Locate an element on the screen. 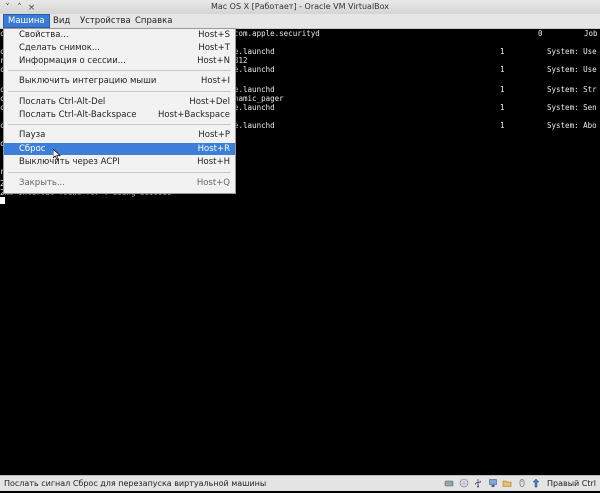  menu-machine: Машина is located at coordinates (26, 21).